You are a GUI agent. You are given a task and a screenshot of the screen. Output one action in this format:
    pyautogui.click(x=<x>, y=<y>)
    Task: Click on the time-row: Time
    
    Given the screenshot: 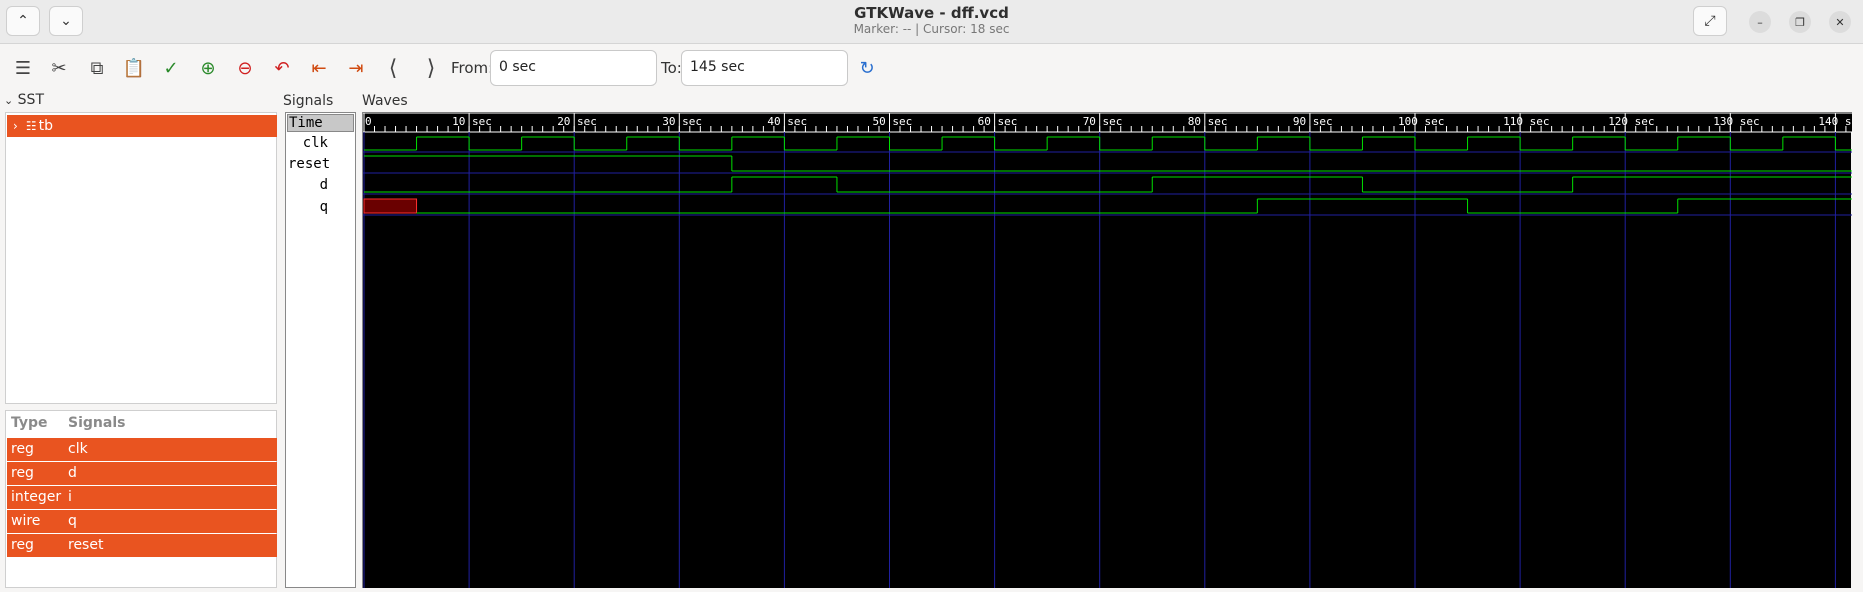 What is the action you would take?
    pyautogui.click(x=320, y=123)
    